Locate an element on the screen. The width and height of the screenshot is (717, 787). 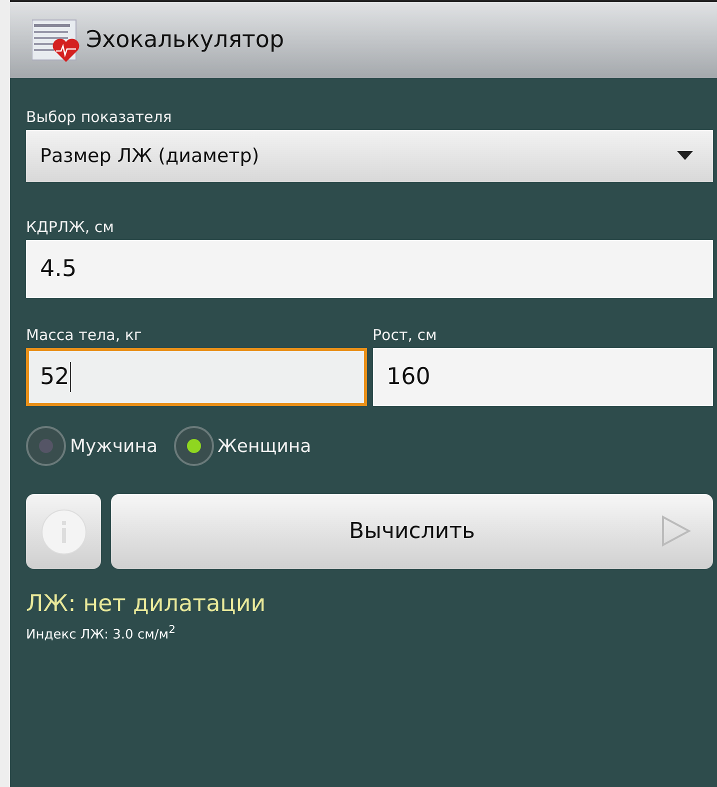
dropdown-arrow-icon is located at coordinates (685, 156).